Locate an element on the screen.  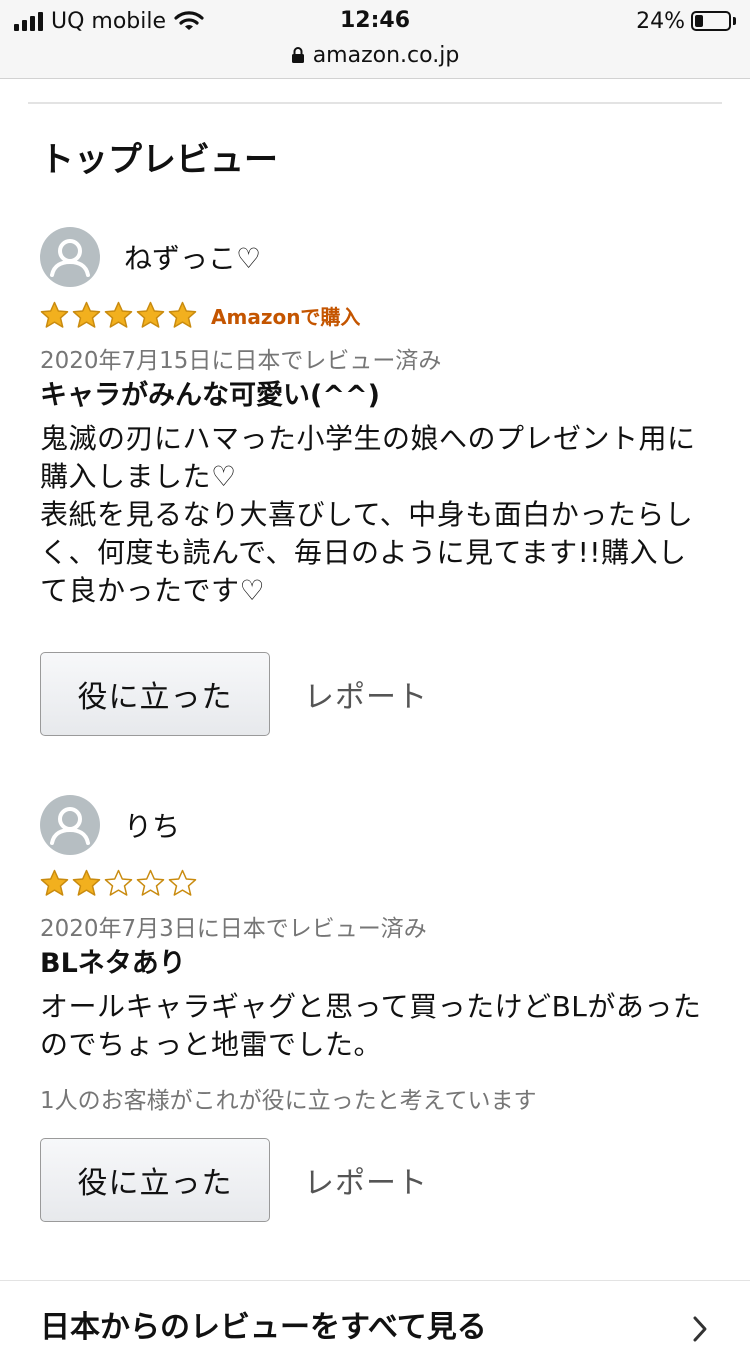
address-bar: amazon.co.jp is located at coordinates (375, 55).